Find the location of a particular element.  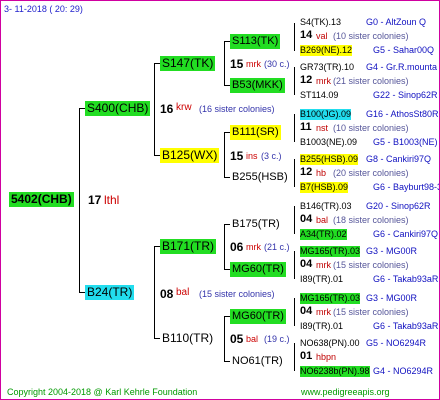

gen3-queen-5: B175(TR) is located at coordinates (256, 224).